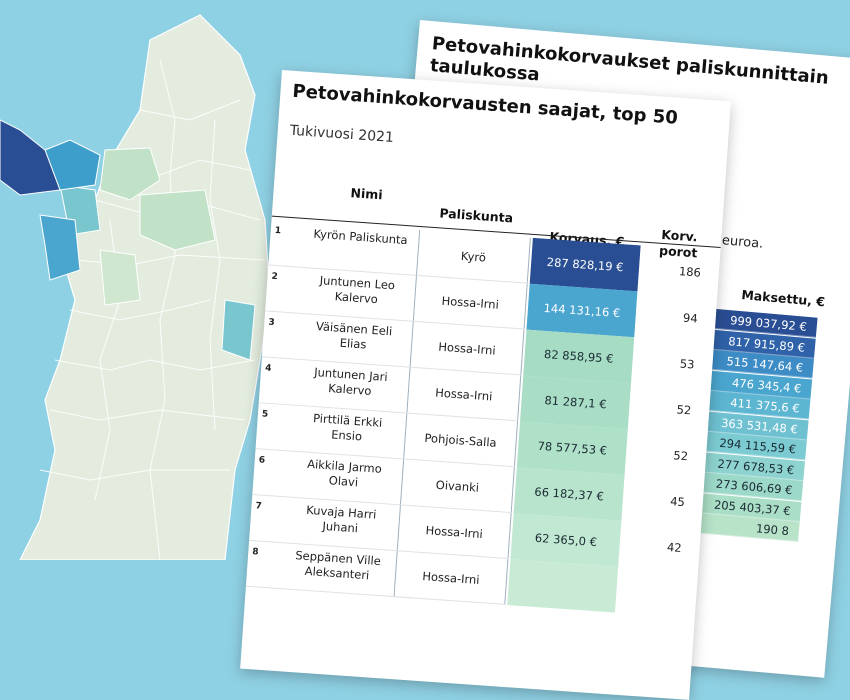  What do you see at coordinates (687, 364) in the screenshot?
I see `count-cell: 53` at bounding box center [687, 364].